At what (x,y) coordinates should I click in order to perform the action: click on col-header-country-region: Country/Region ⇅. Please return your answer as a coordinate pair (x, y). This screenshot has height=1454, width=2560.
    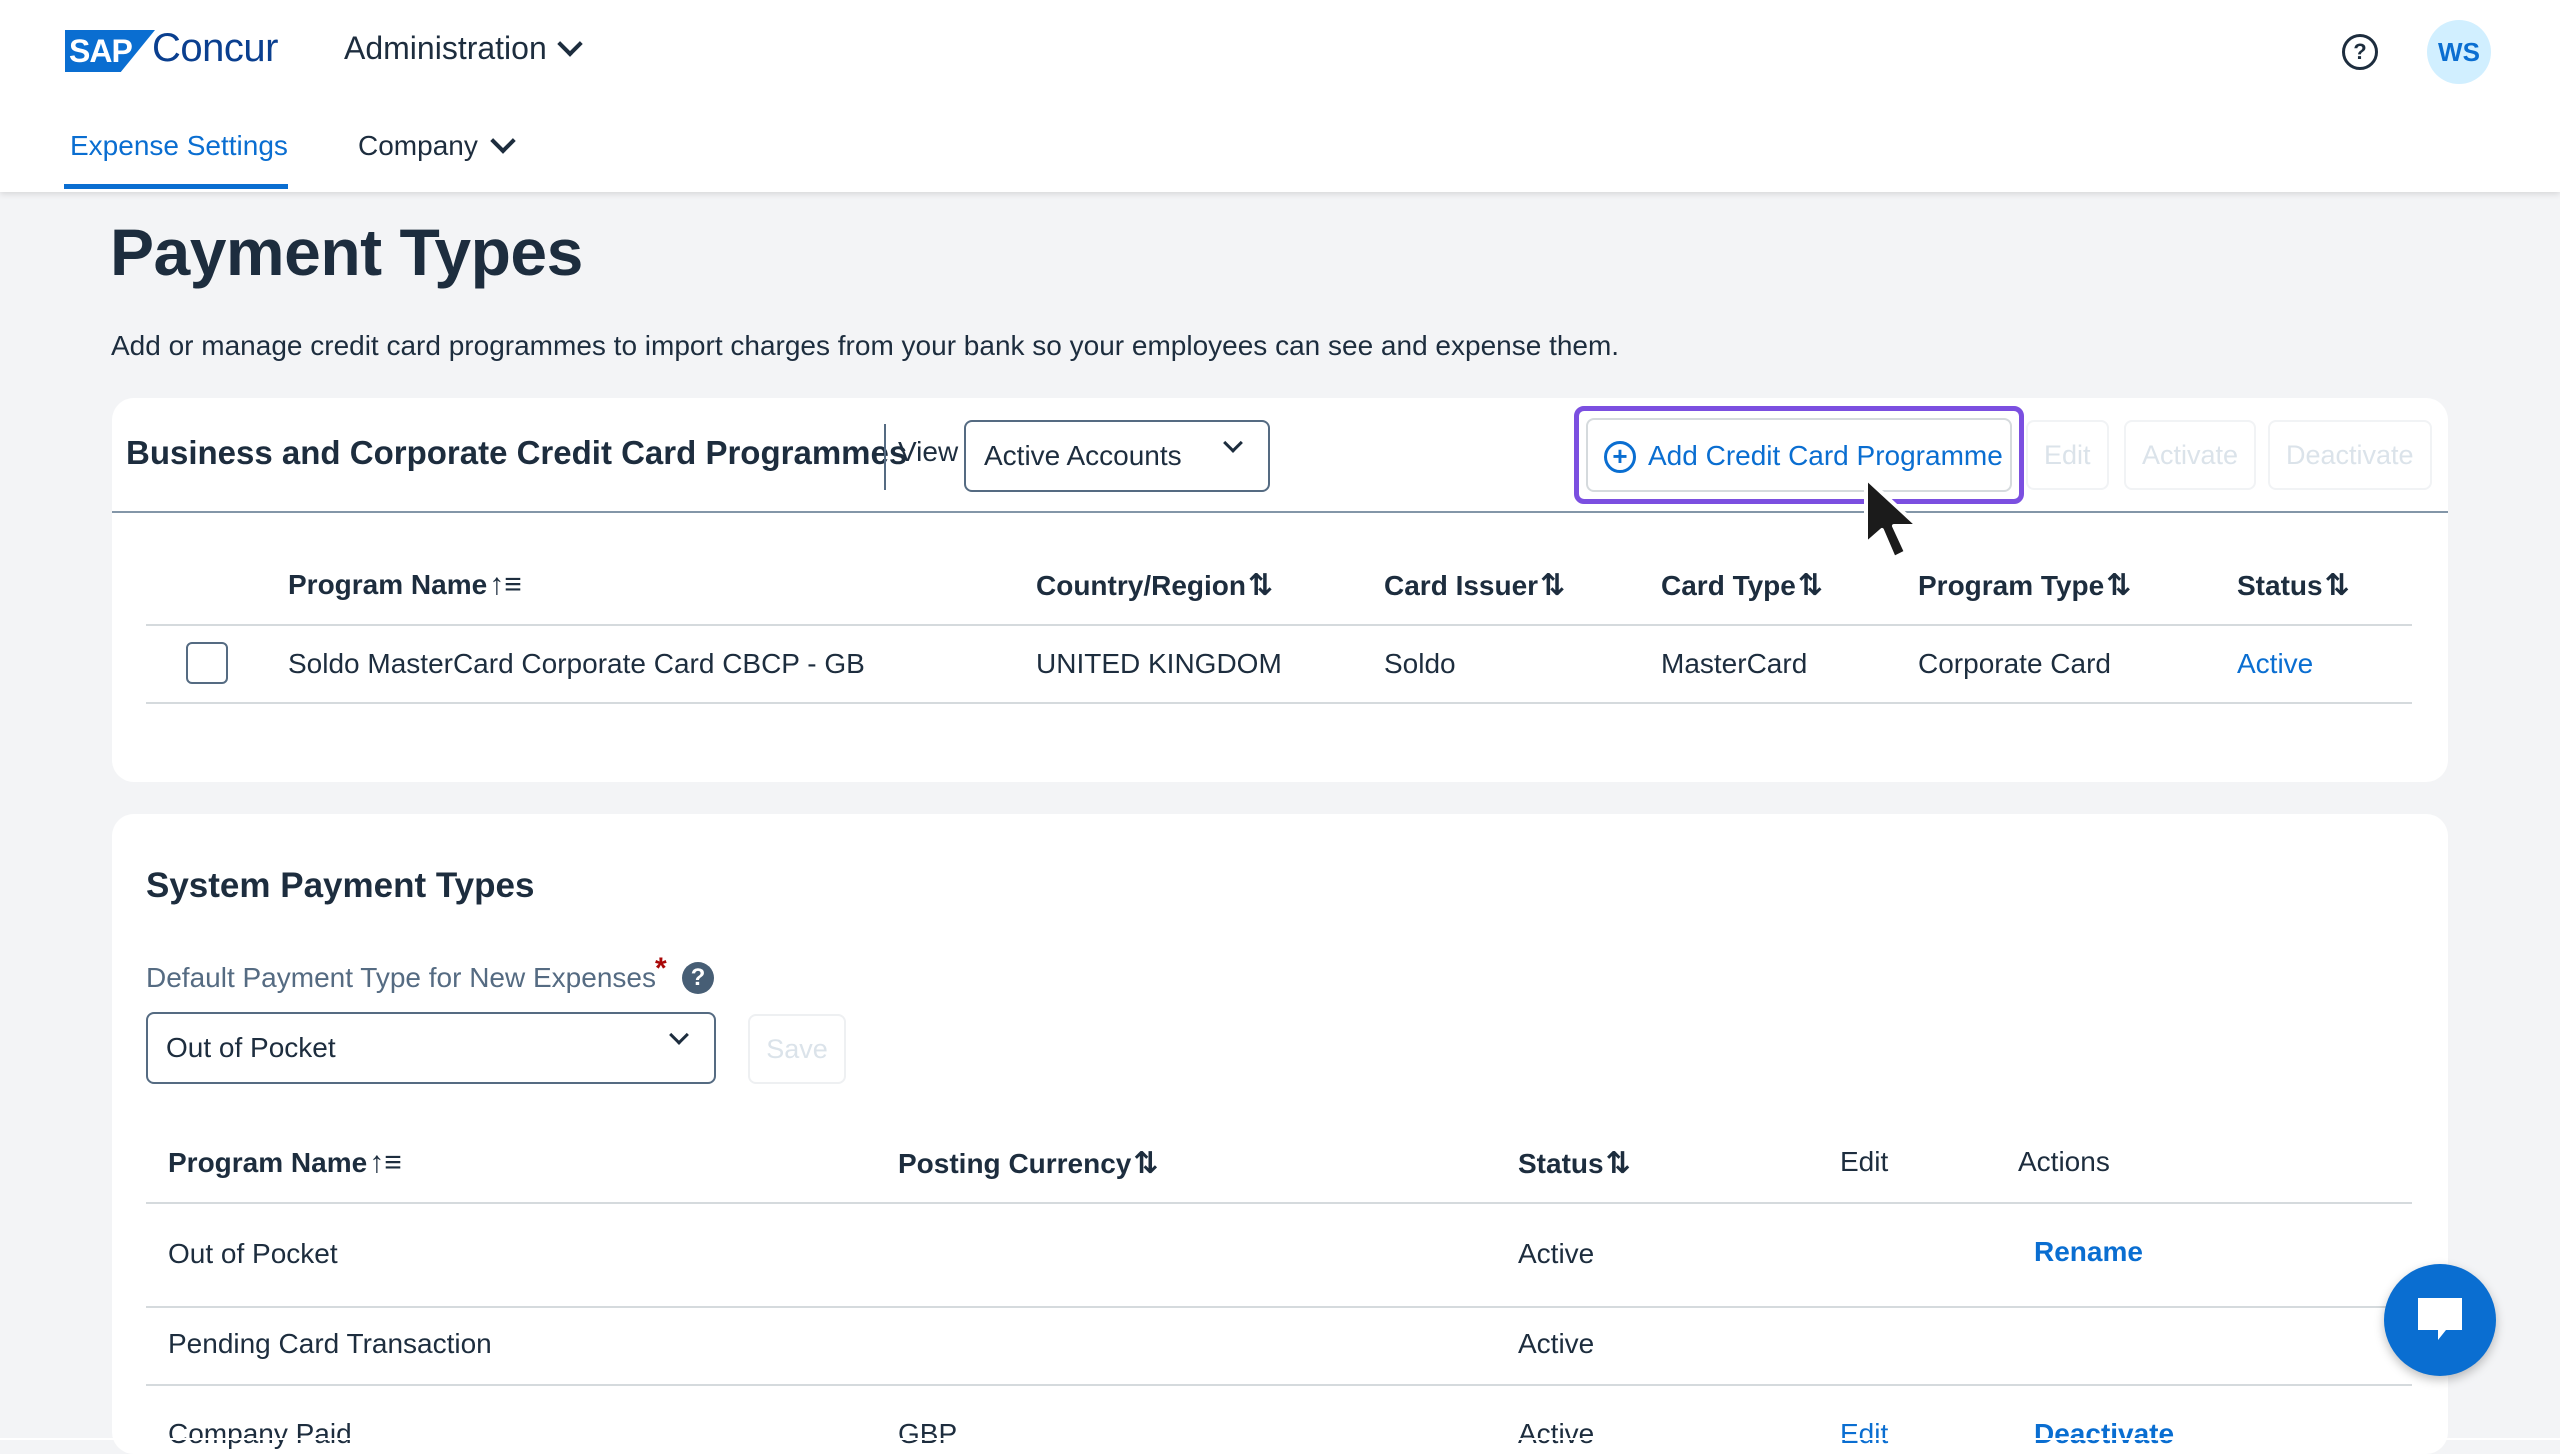
    Looking at the image, I should click on (1154, 585).